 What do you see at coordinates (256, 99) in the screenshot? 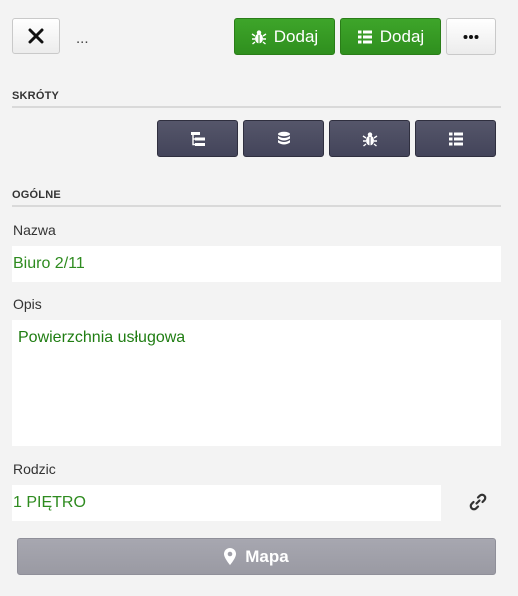
I see `shortcuts-section-title: SKRÓTY` at bounding box center [256, 99].